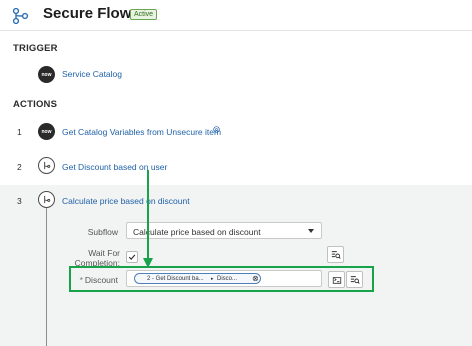 The image size is (472, 346). What do you see at coordinates (141, 132) in the screenshot?
I see `action-label-get-catalog-variables: Get Catalog Variables from Unsecure item` at bounding box center [141, 132].